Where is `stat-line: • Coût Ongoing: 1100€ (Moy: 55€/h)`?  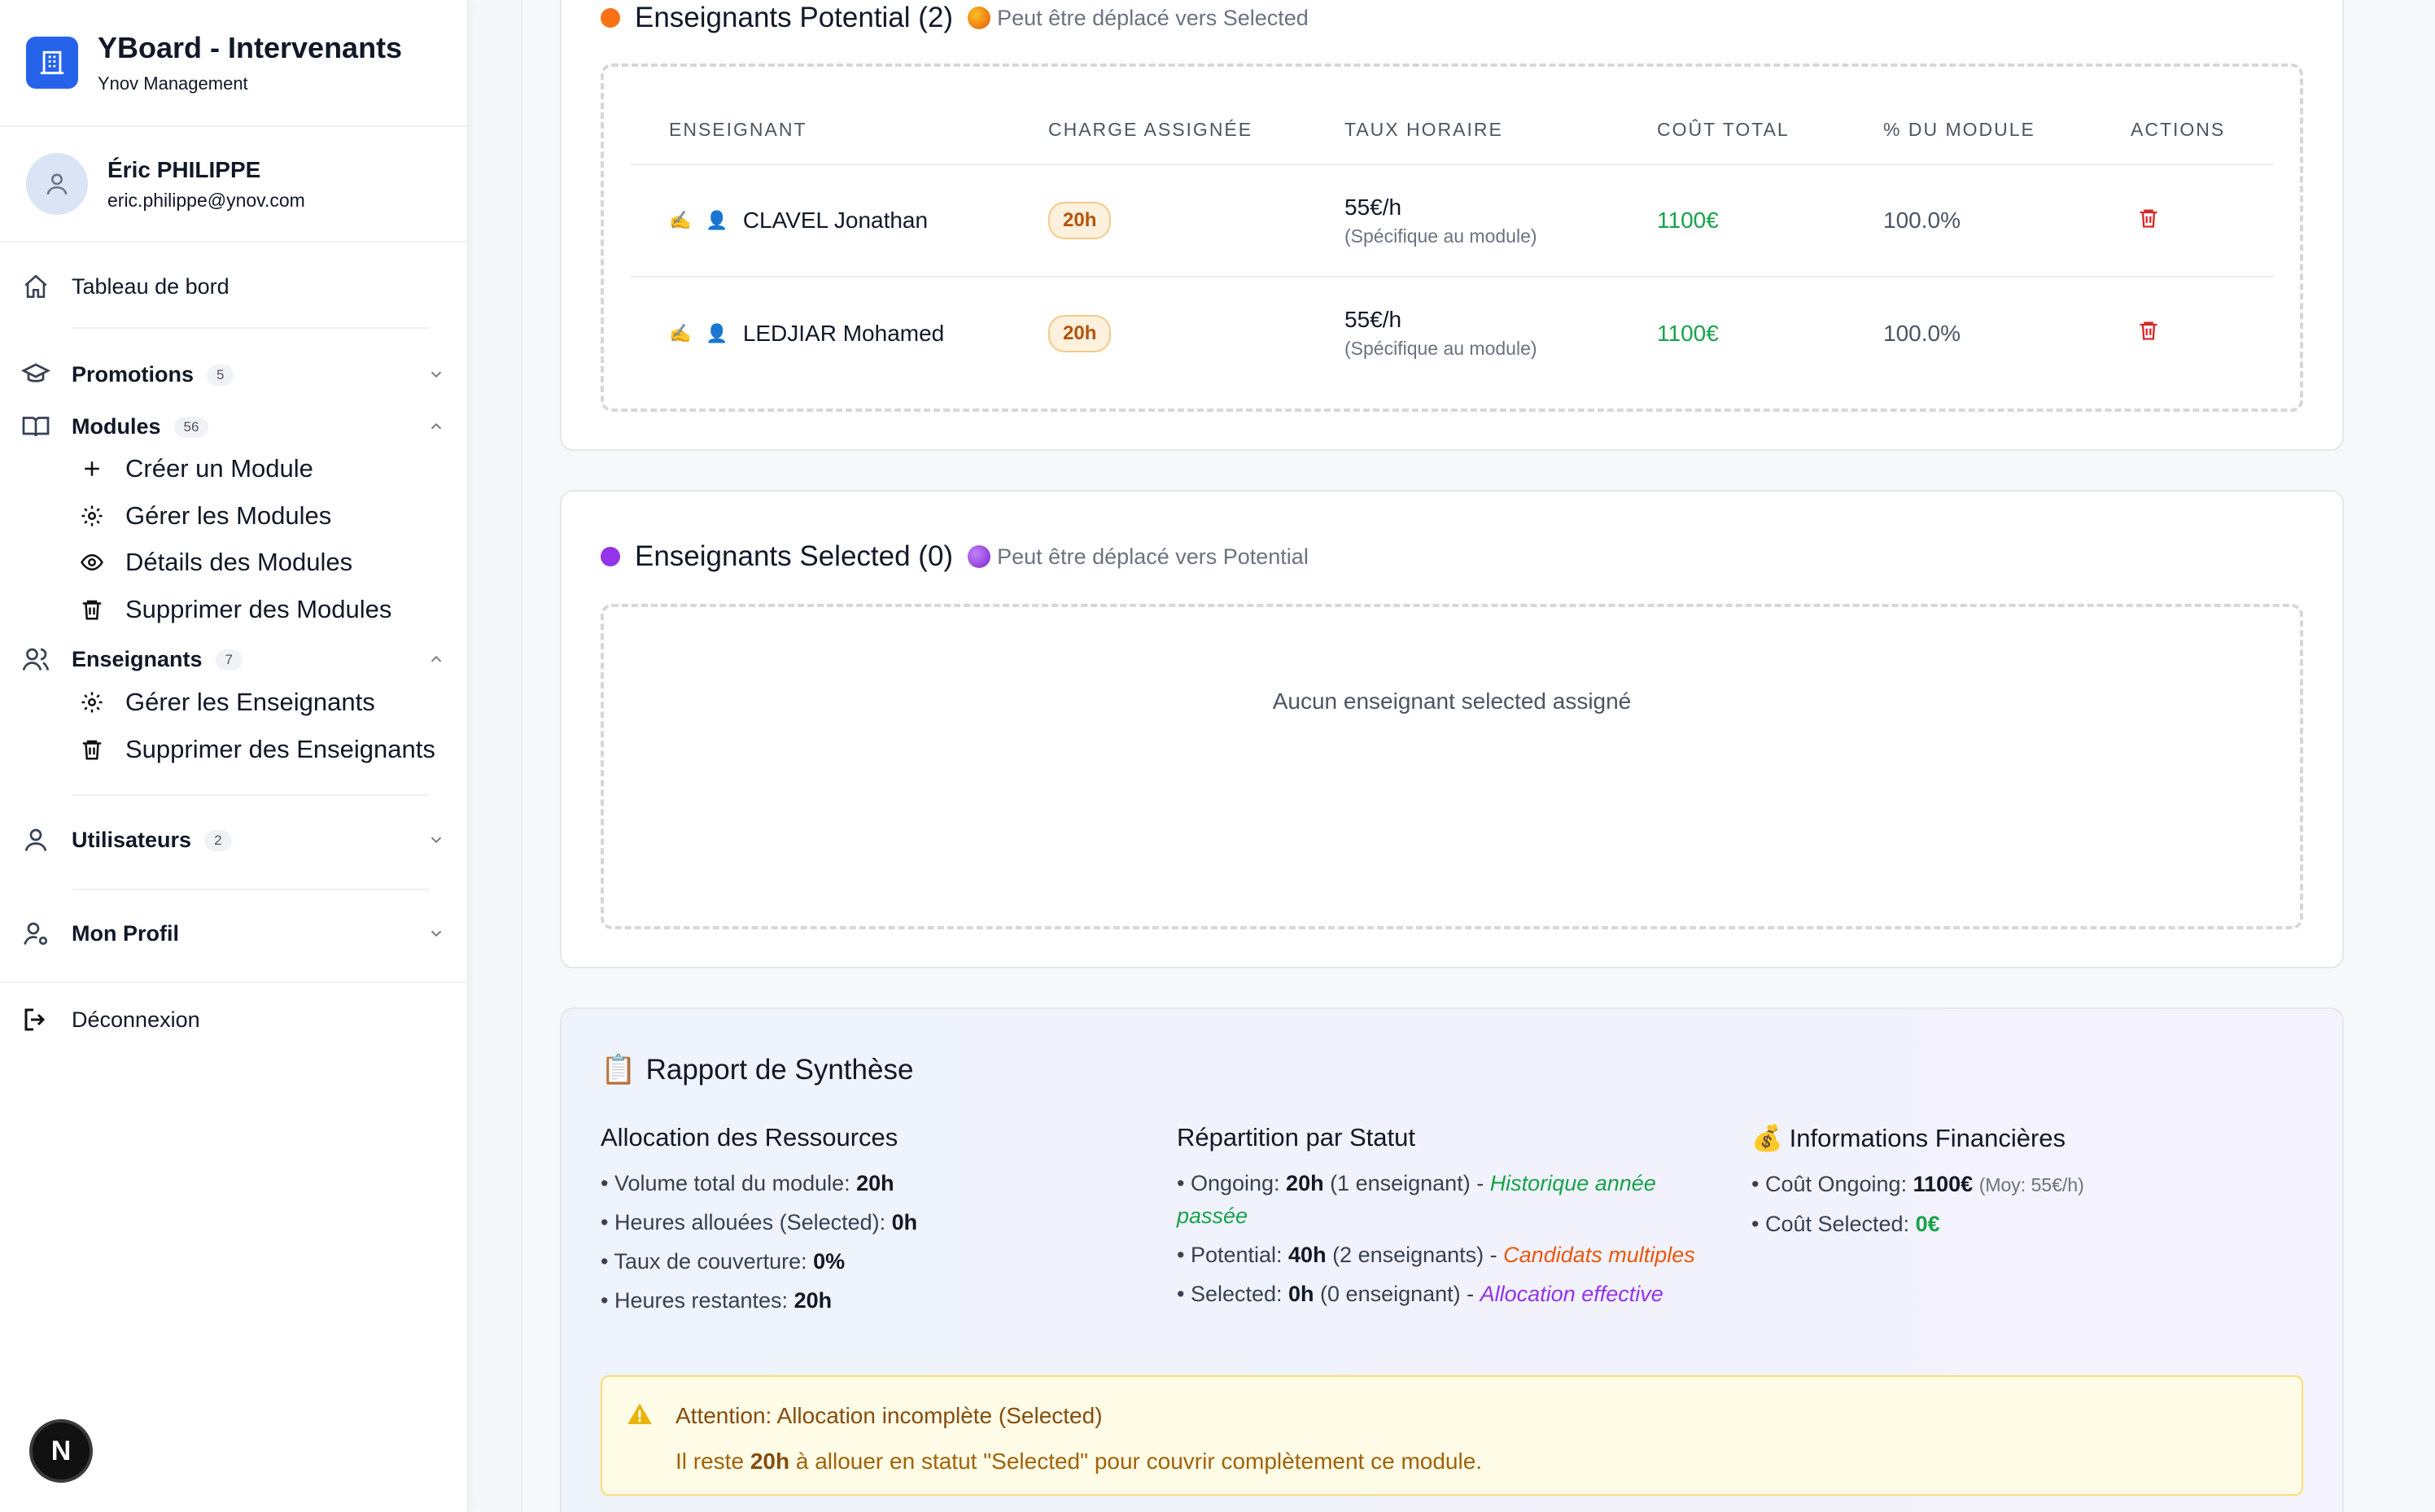
stat-line: • Coût Ongoing: 1100€ (Moy: 55€/h) is located at coordinates (1917, 1184).